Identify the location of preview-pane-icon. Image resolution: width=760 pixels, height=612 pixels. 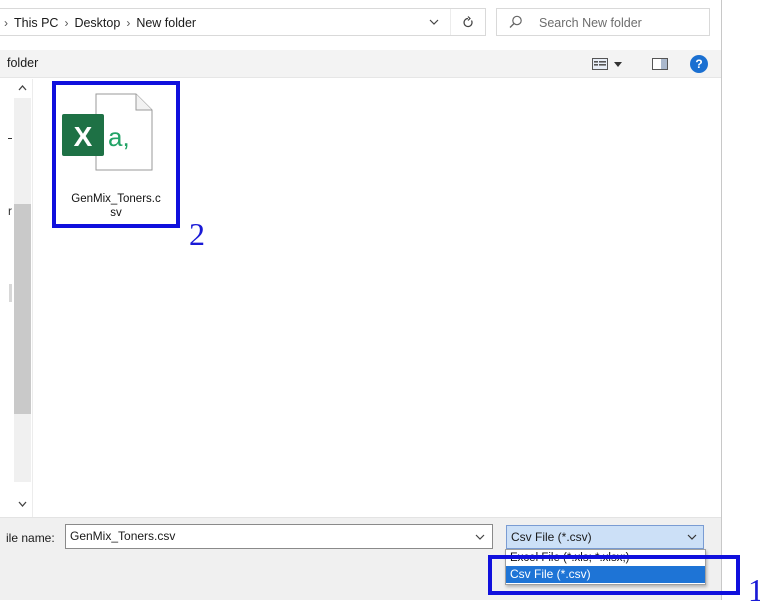
(660, 64).